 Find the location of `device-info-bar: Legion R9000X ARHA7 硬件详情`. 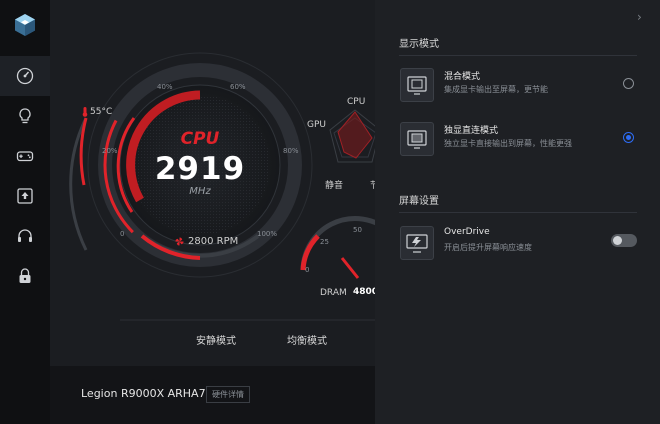

device-info-bar: Legion R9000X ARHA7 硬件详情 is located at coordinates (212, 395).